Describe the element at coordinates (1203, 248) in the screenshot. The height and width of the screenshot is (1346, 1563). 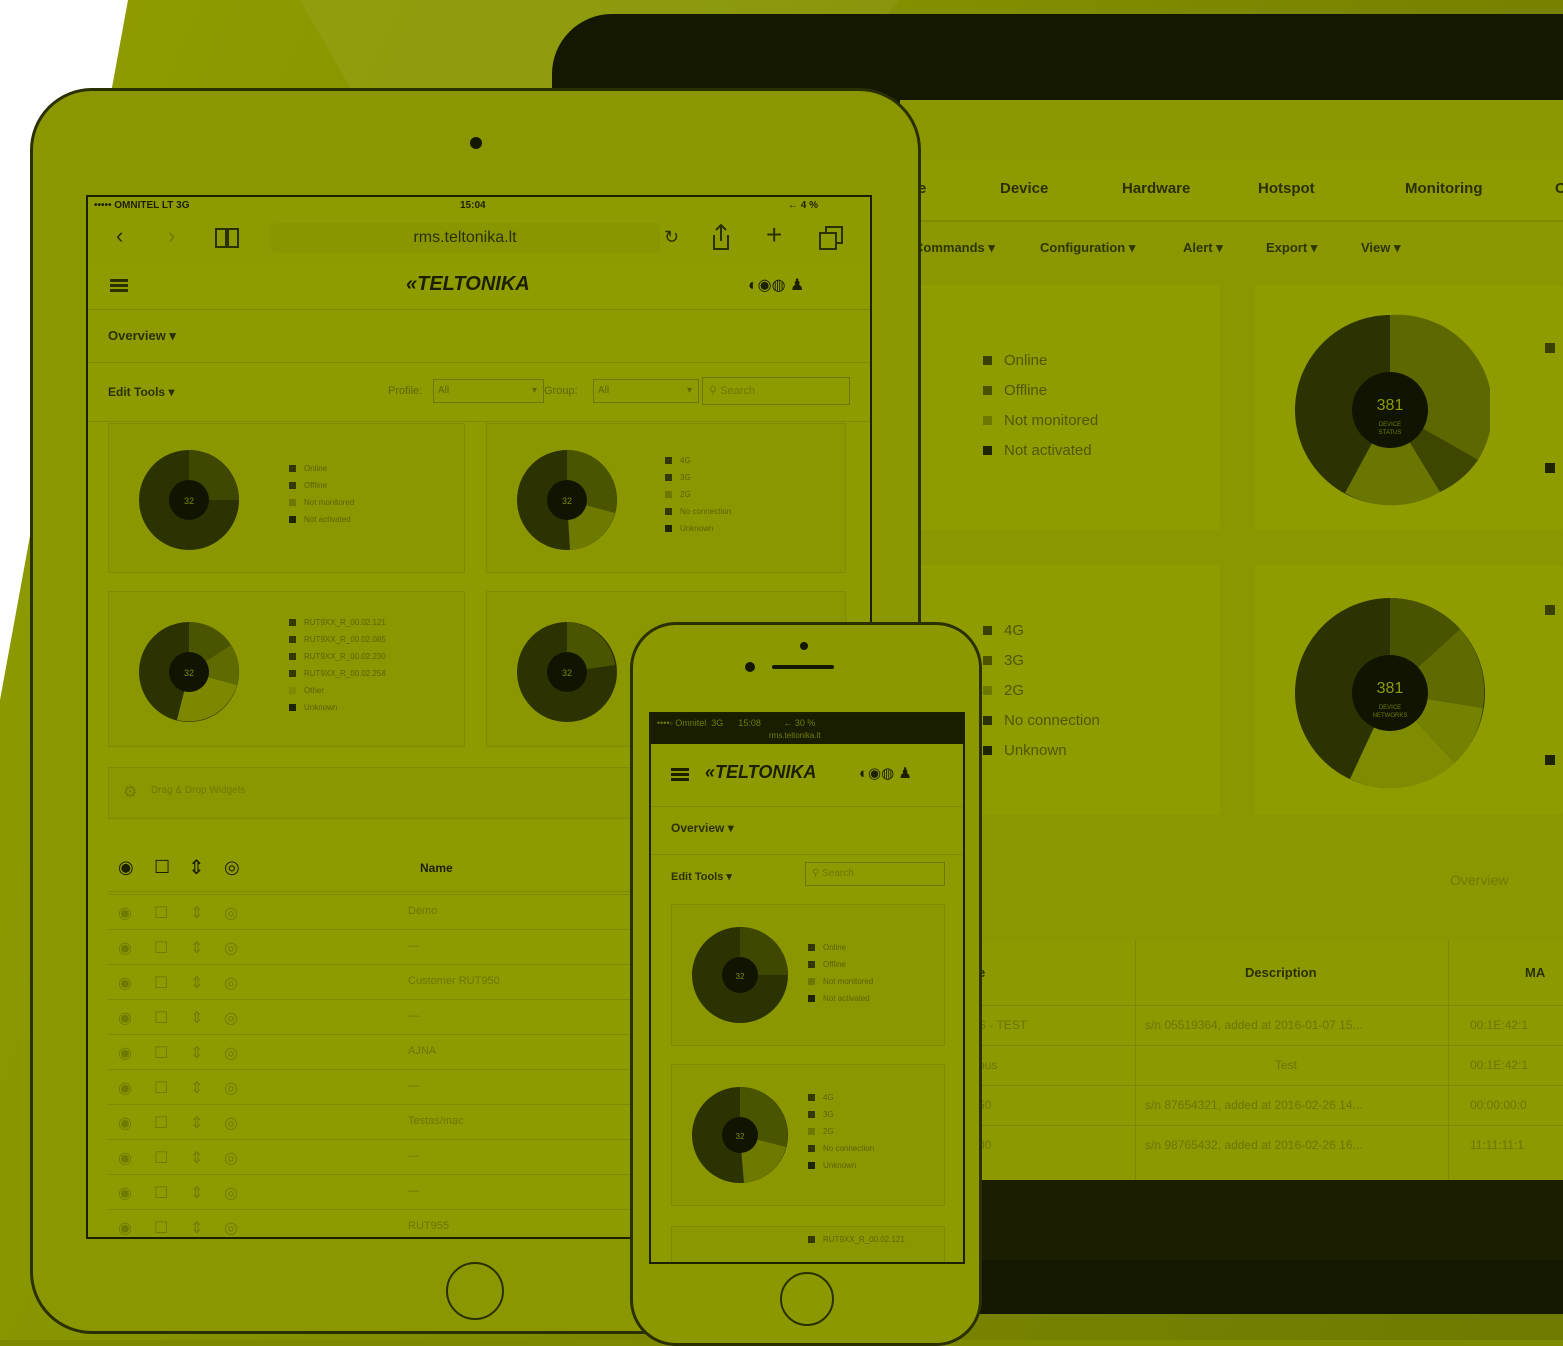
I see `subnav-alert: Alert ▾` at that location.